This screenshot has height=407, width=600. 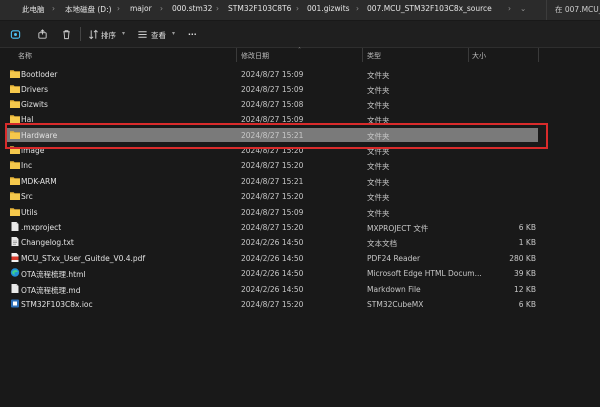 What do you see at coordinates (57, 304) in the screenshot?
I see `file-name: STM32F103C8x.ioc` at bounding box center [57, 304].